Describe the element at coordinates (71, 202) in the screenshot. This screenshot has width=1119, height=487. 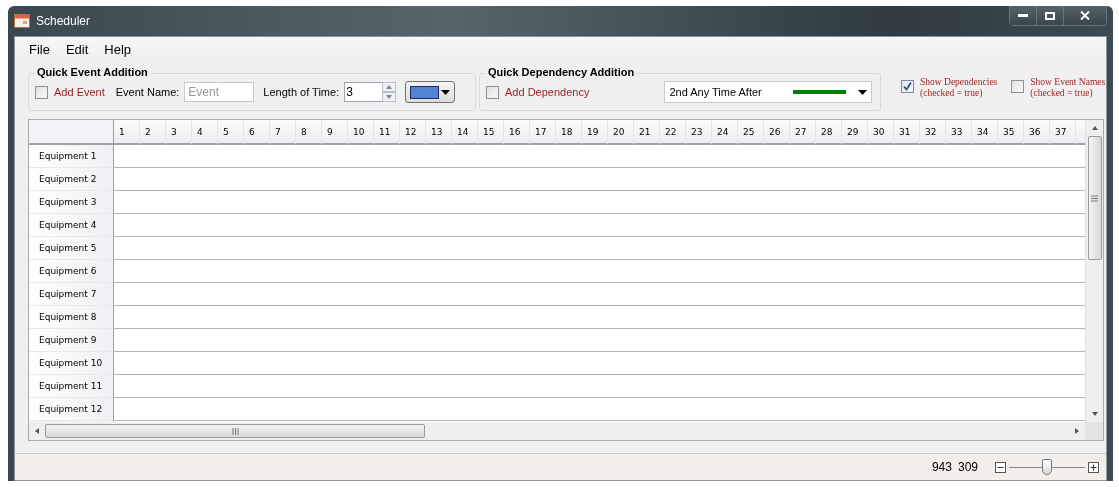
I see `row-header: Equipment 3` at that location.